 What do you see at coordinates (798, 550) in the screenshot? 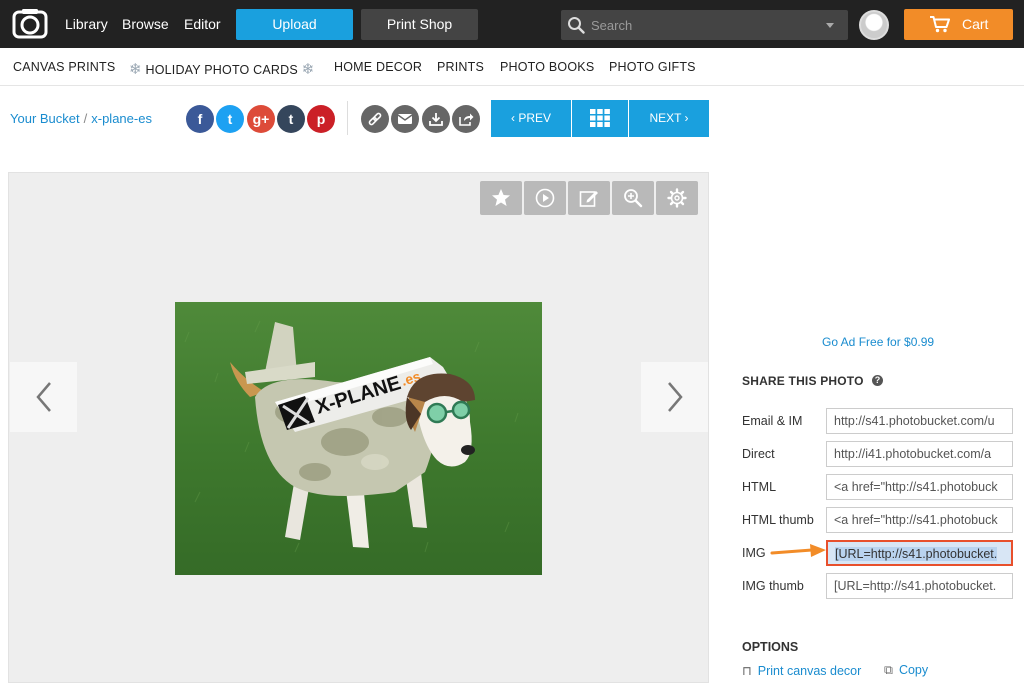
I see `arrow-right-icon` at bounding box center [798, 550].